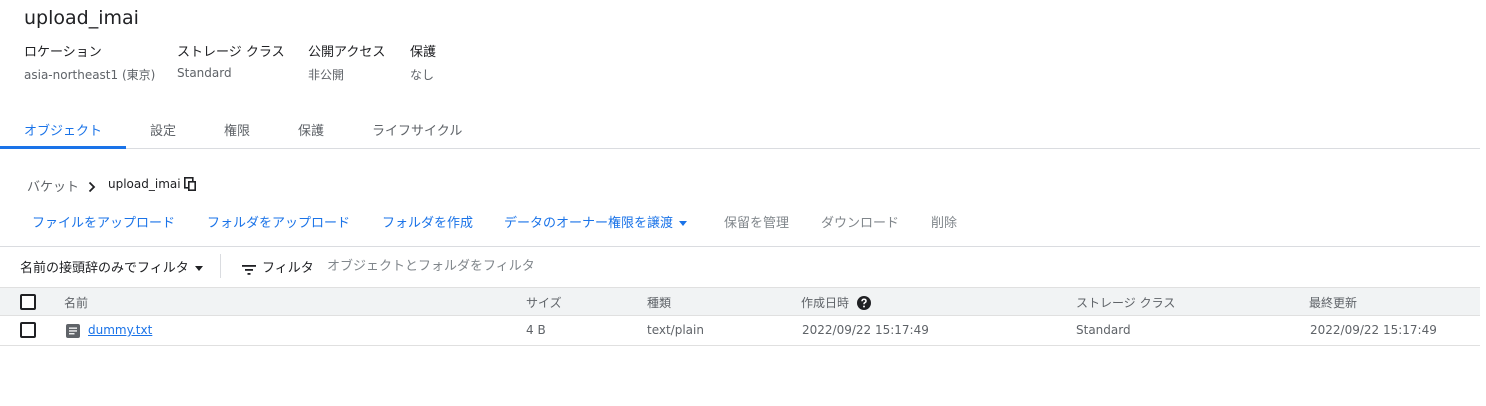 The image size is (1486, 406). I want to click on public-access-value: 非公開, so click(326, 75).